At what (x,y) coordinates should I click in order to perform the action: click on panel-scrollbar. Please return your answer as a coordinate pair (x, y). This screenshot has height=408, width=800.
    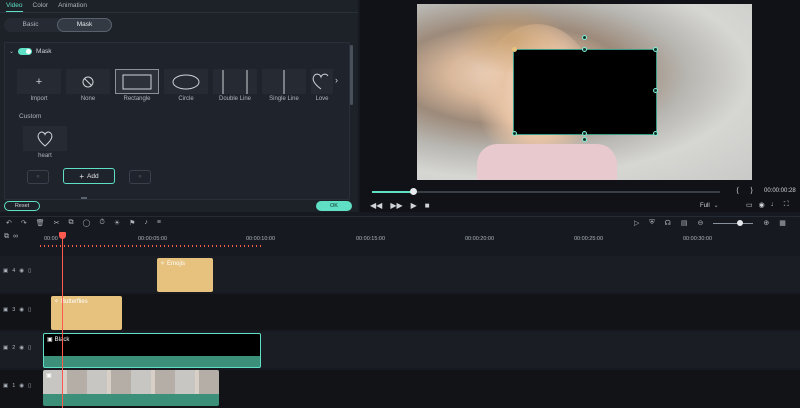
    Looking at the image, I should click on (351, 75).